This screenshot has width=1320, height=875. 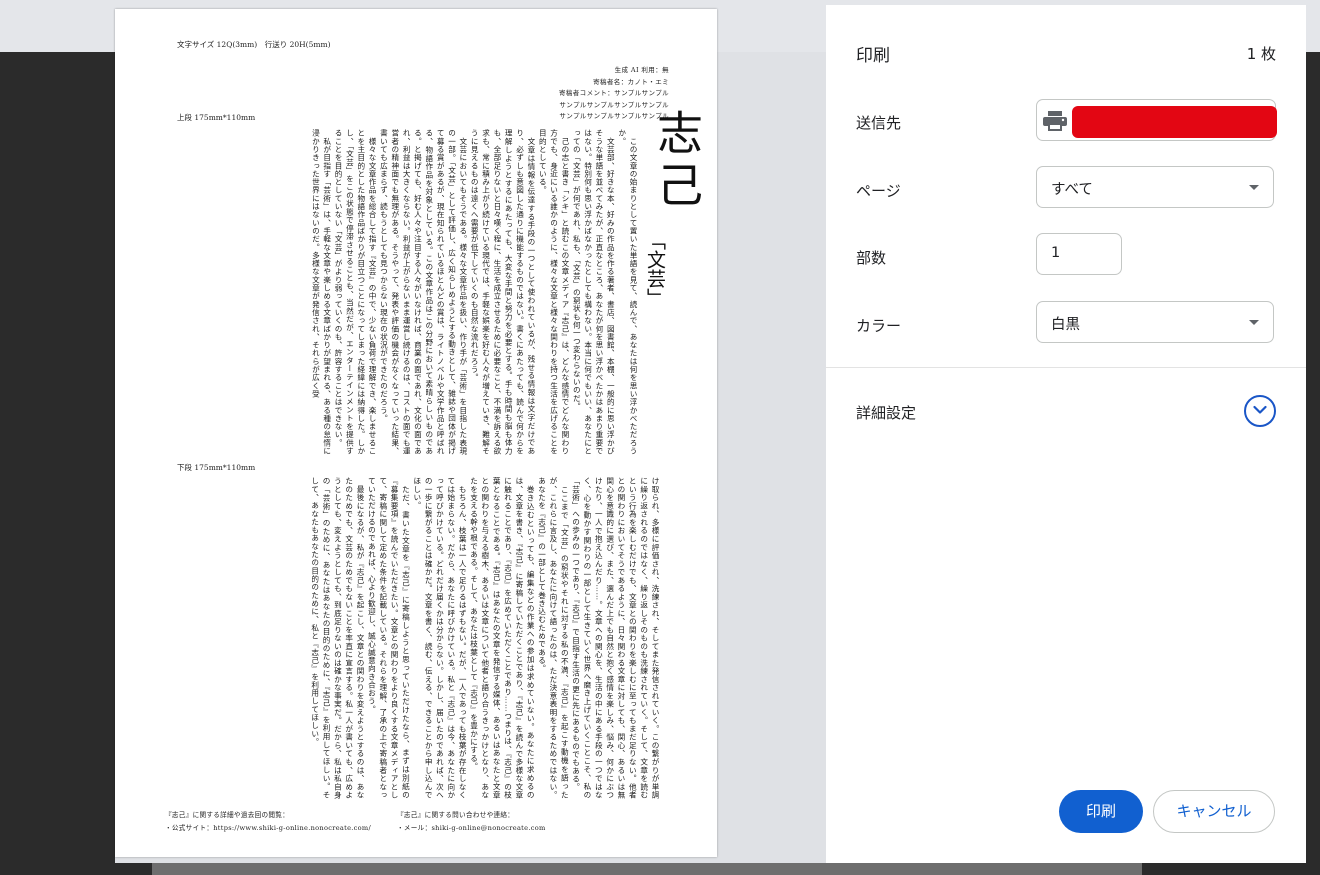 I want to click on meta-line: 寄稿者名：カノト・エミ, so click(x=631, y=81).